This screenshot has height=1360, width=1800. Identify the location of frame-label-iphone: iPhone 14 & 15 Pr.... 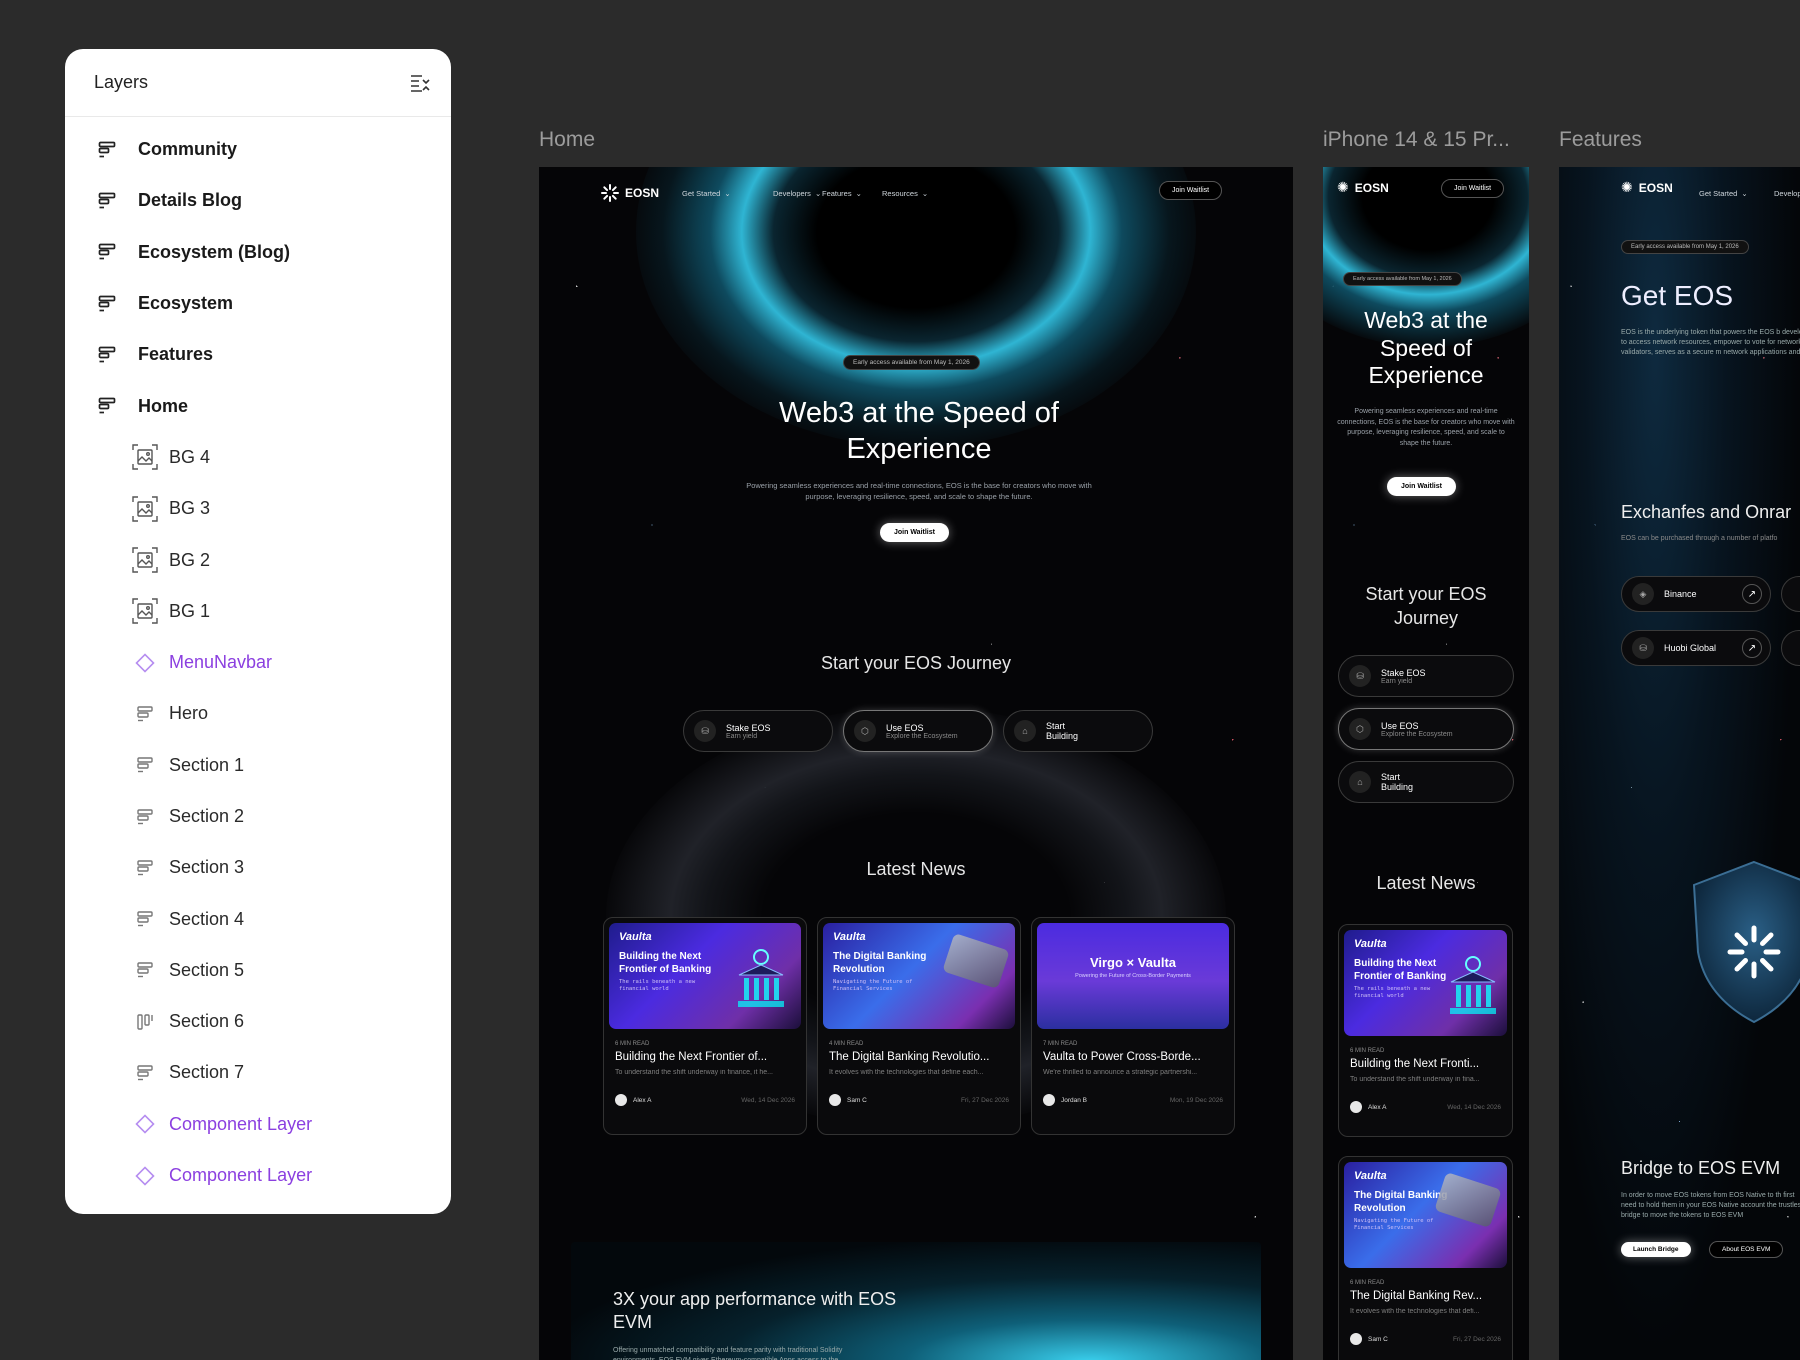
(1416, 140).